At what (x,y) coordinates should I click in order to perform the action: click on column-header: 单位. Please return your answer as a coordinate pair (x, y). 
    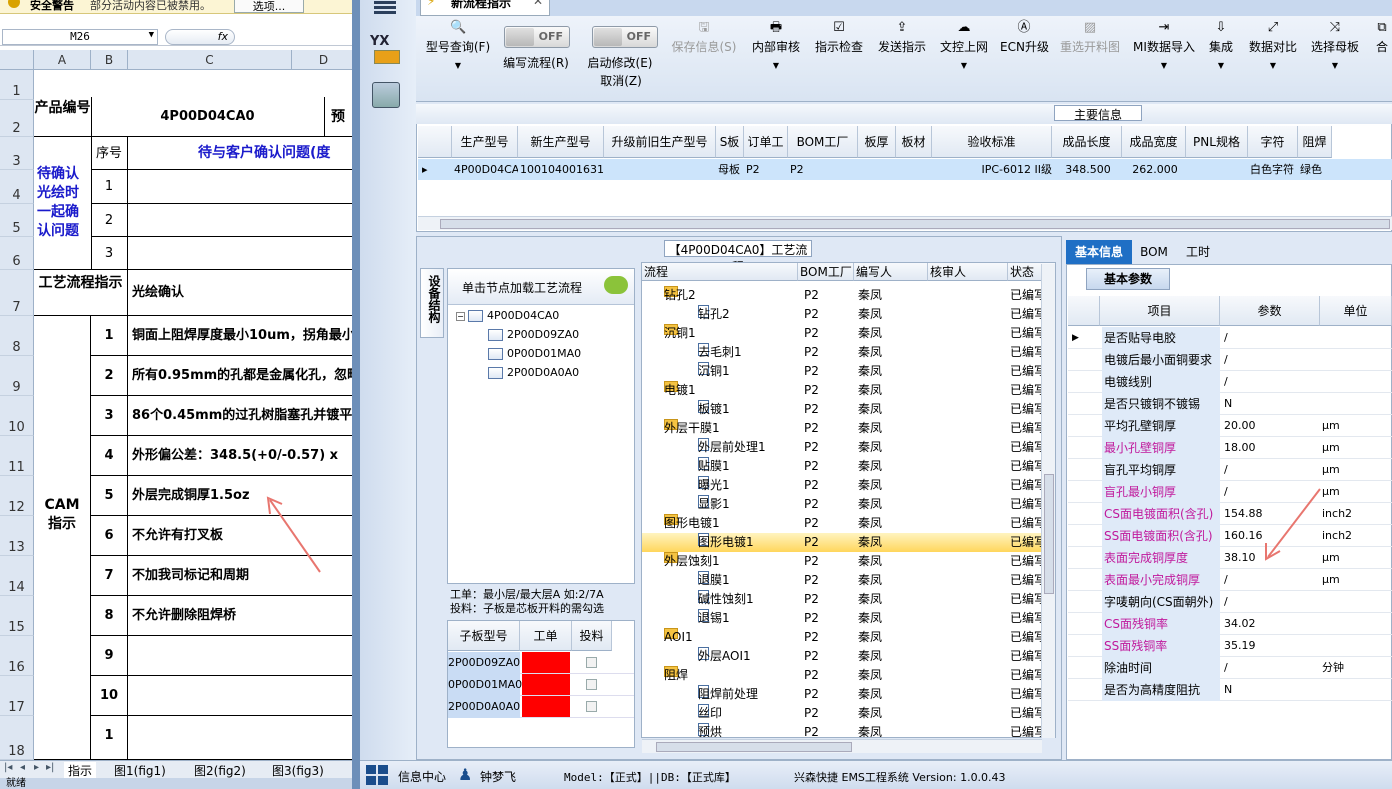
    Looking at the image, I should click on (1356, 311).